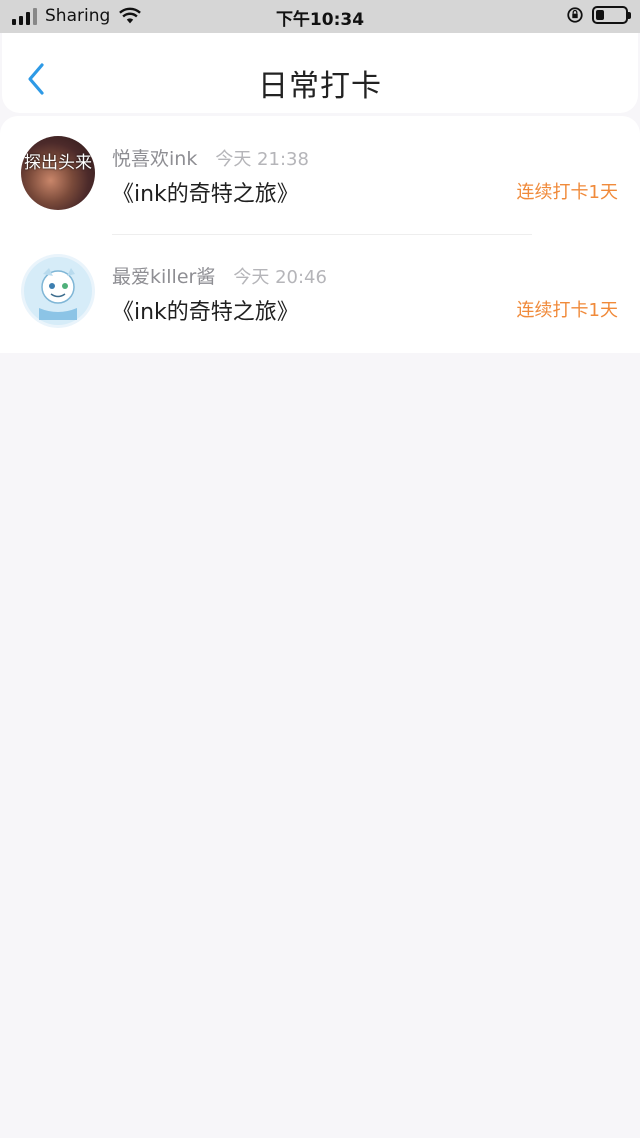  Describe the element at coordinates (154, 157) in the screenshot. I see `user-name: 悦喜欢ink` at that location.